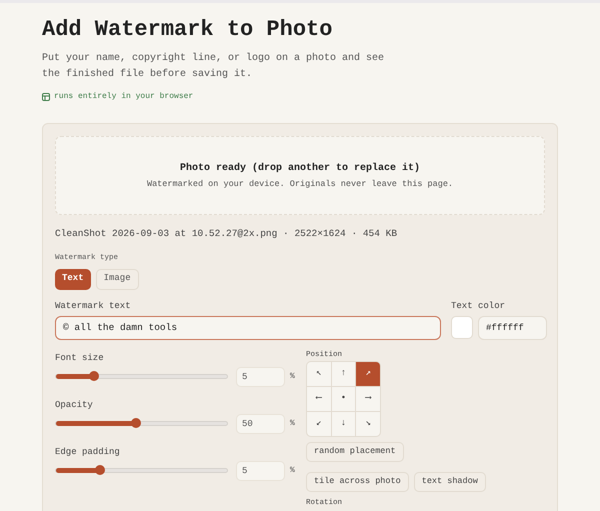 The width and height of the screenshot is (600, 511). Describe the element at coordinates (88, 452) in the screenshot. I see `slider-label: Edge padding` at that location.